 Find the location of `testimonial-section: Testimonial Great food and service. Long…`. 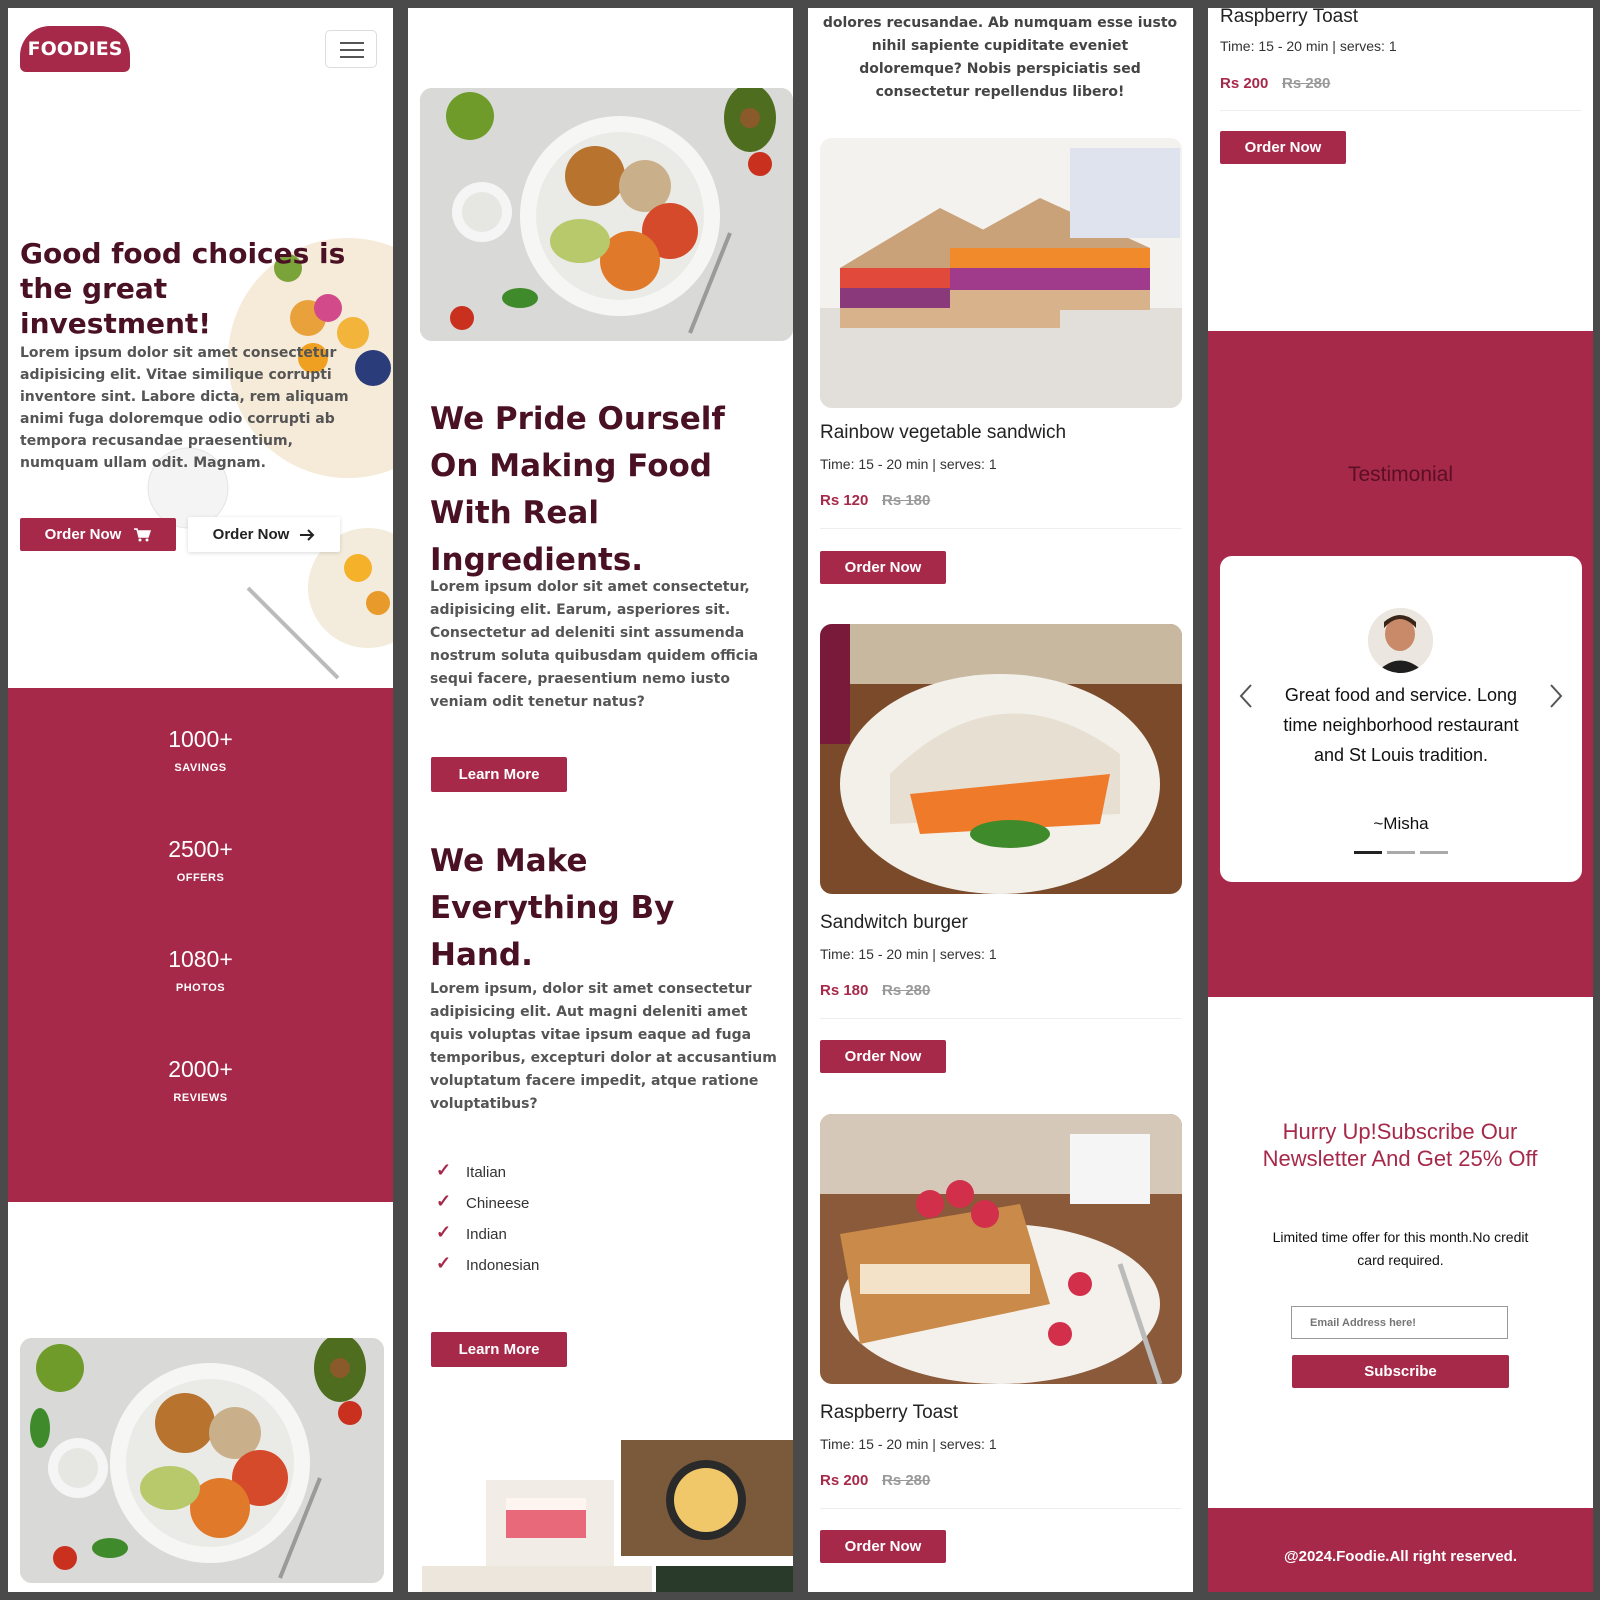

testimonial-section: Testimonial Great food and service. Long… is located at coordinates (1400, 664).